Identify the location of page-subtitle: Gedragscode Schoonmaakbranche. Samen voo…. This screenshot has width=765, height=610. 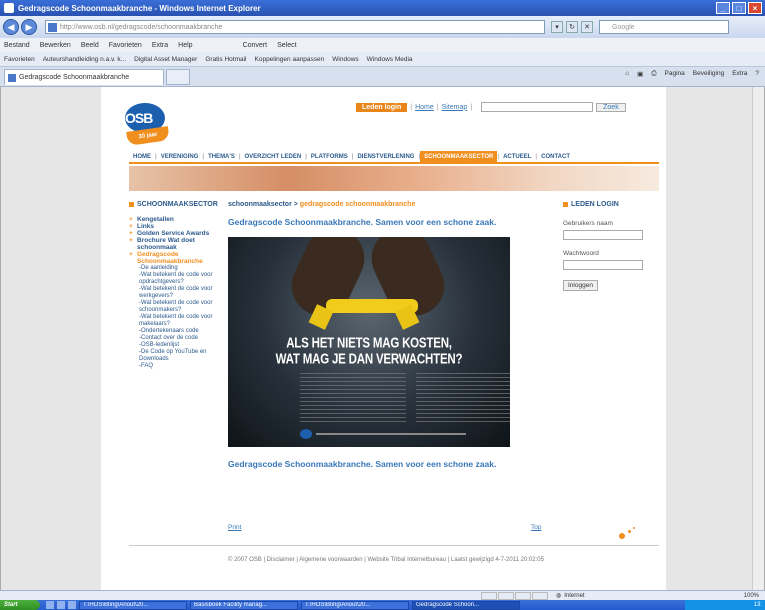
(362, 464).